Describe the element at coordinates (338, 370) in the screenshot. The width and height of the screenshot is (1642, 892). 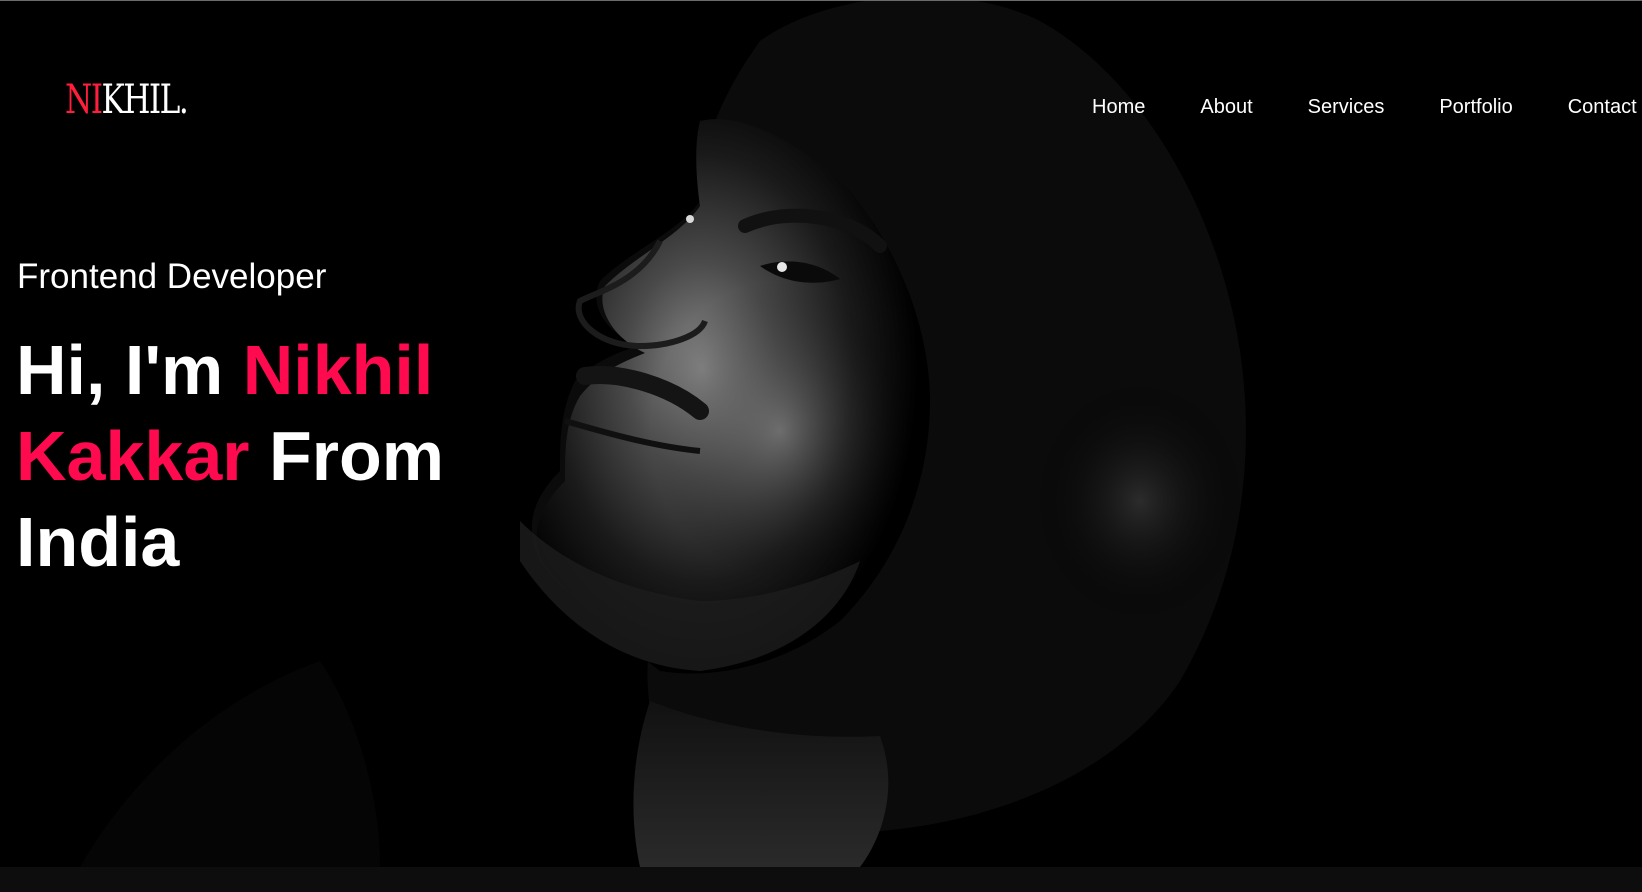
I see `hero-name-first: Nikhil` at that location.